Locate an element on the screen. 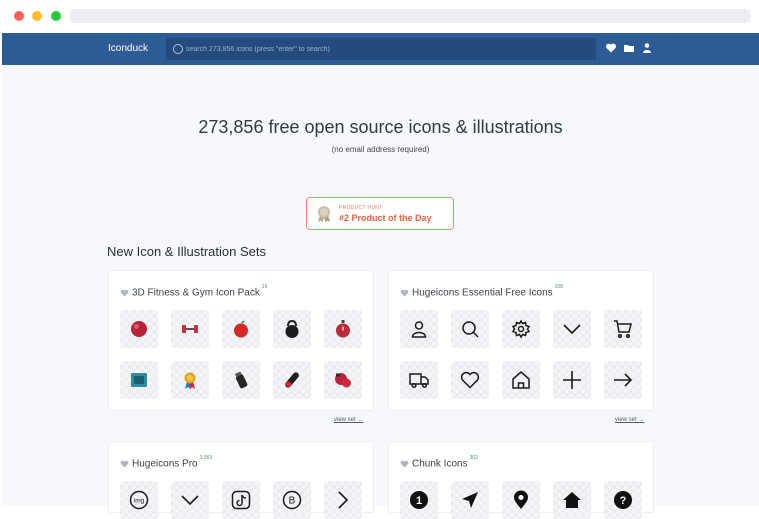  close-window-button is located at coordinates (19, 16).